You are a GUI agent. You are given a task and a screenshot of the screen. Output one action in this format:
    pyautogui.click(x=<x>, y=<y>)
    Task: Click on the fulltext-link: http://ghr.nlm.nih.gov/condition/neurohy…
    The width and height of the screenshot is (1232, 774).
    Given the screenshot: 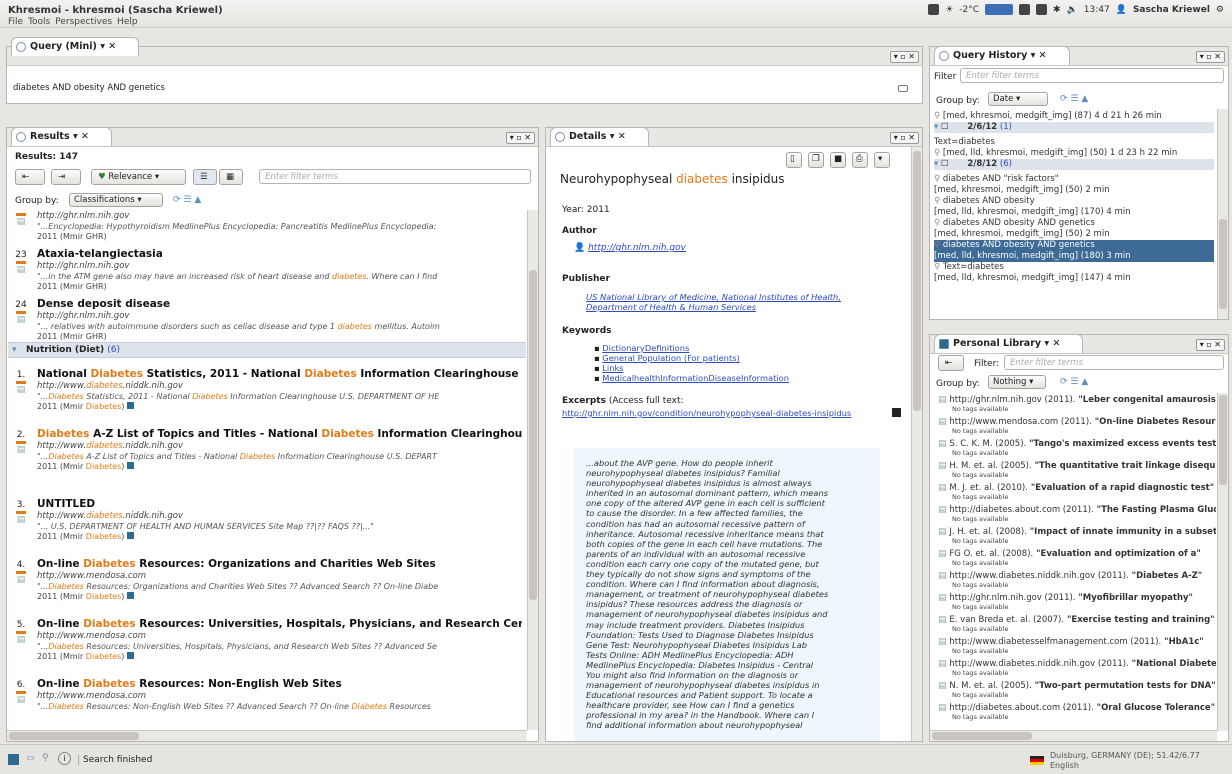 What is the action you would take?
    pyautogui.click(x=706, y=413)
    